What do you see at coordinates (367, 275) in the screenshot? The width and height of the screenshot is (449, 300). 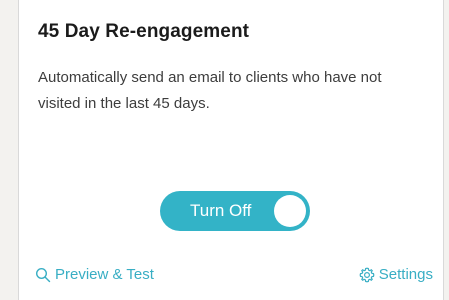 I see `gear-icon` at bounding box center [367, 275].